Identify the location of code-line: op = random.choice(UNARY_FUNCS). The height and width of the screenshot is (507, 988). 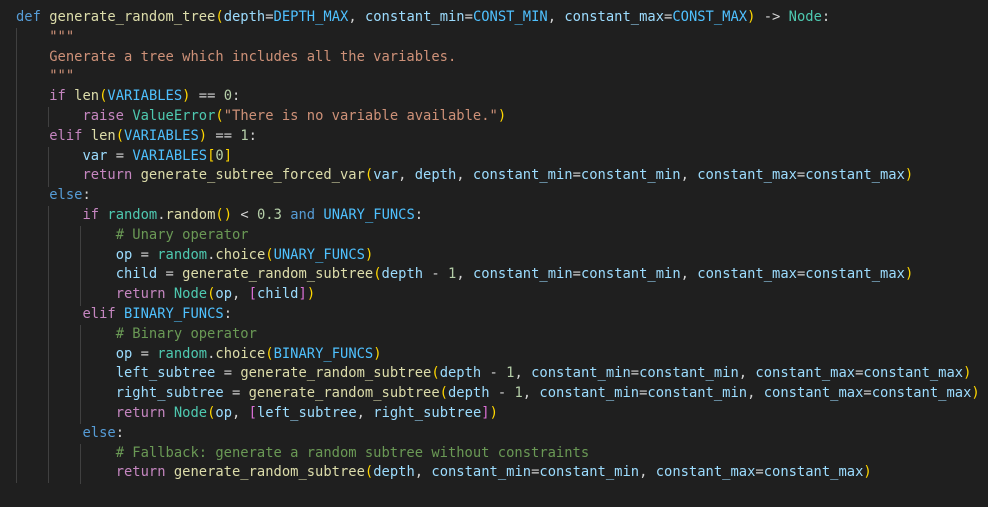
(244, 254).